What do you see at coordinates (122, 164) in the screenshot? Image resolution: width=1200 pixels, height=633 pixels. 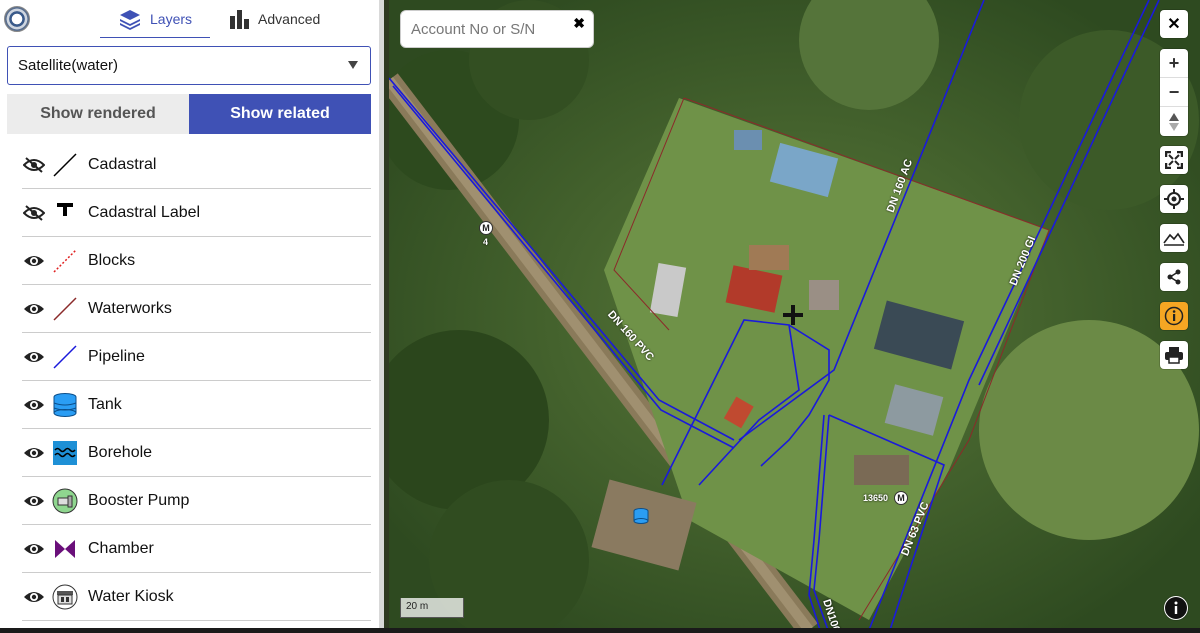 I see `layer-label: Cadastral` at bounding box center [122, 164].